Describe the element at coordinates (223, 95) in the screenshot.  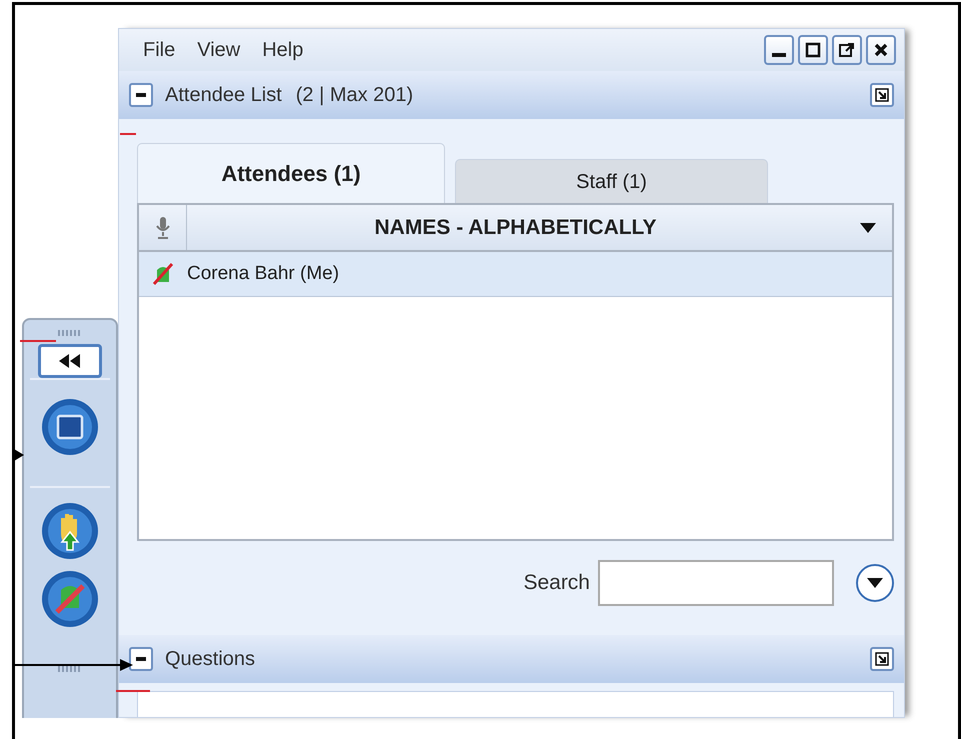
I see `panel-title: Attendee List` at that location.